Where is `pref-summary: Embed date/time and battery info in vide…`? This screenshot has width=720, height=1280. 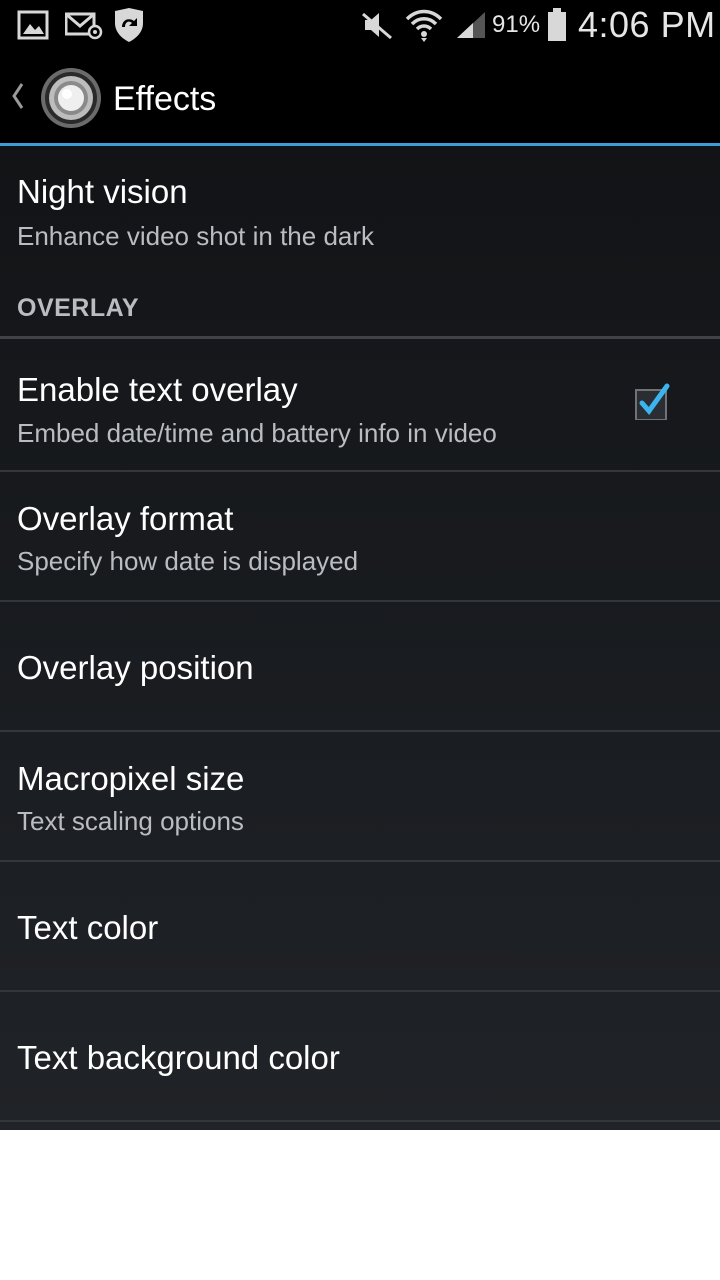
pref-summary: Embed date/time and battery info in vide… is located at coordinates (257, 433).